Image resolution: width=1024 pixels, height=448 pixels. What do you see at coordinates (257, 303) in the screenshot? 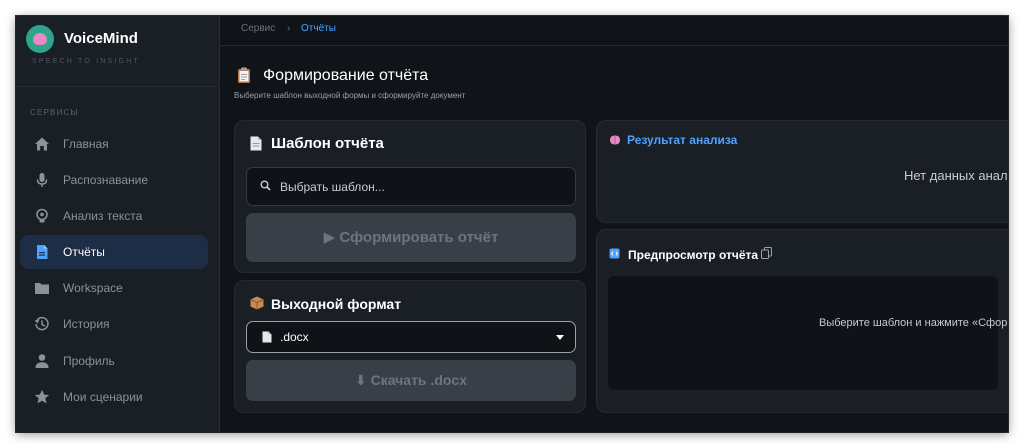
I see `package-icon` at bounding box center [257, 303].